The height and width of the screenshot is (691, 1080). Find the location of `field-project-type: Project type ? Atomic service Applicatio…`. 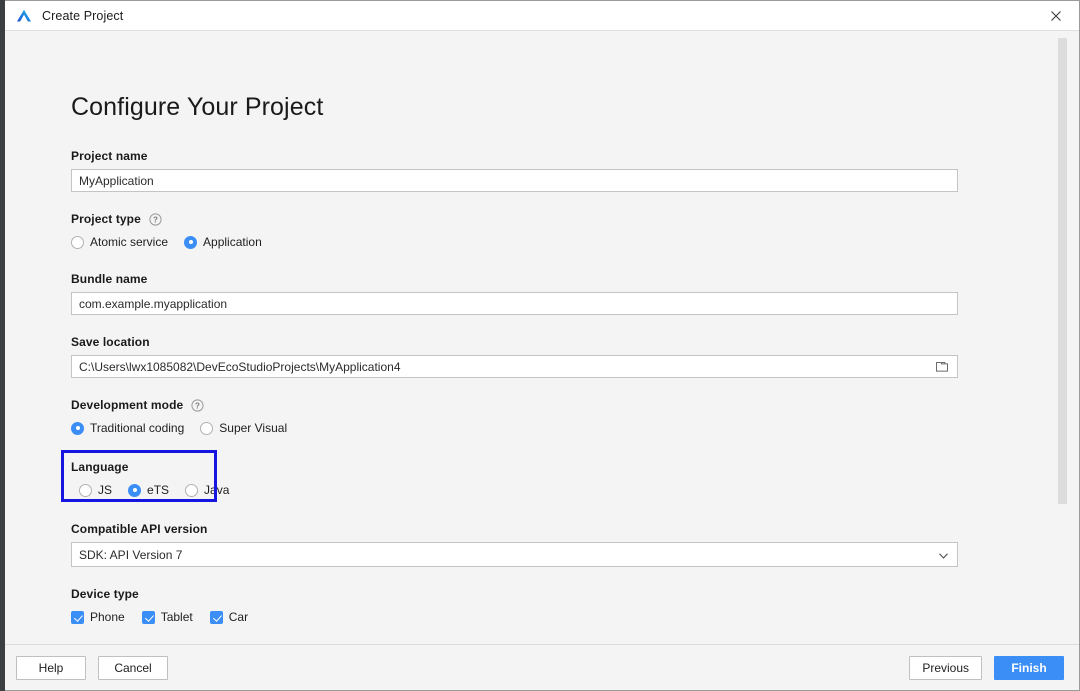

field-project-type: Project type ? Atomic service Applicatio… is located at coordinates (514, 232).